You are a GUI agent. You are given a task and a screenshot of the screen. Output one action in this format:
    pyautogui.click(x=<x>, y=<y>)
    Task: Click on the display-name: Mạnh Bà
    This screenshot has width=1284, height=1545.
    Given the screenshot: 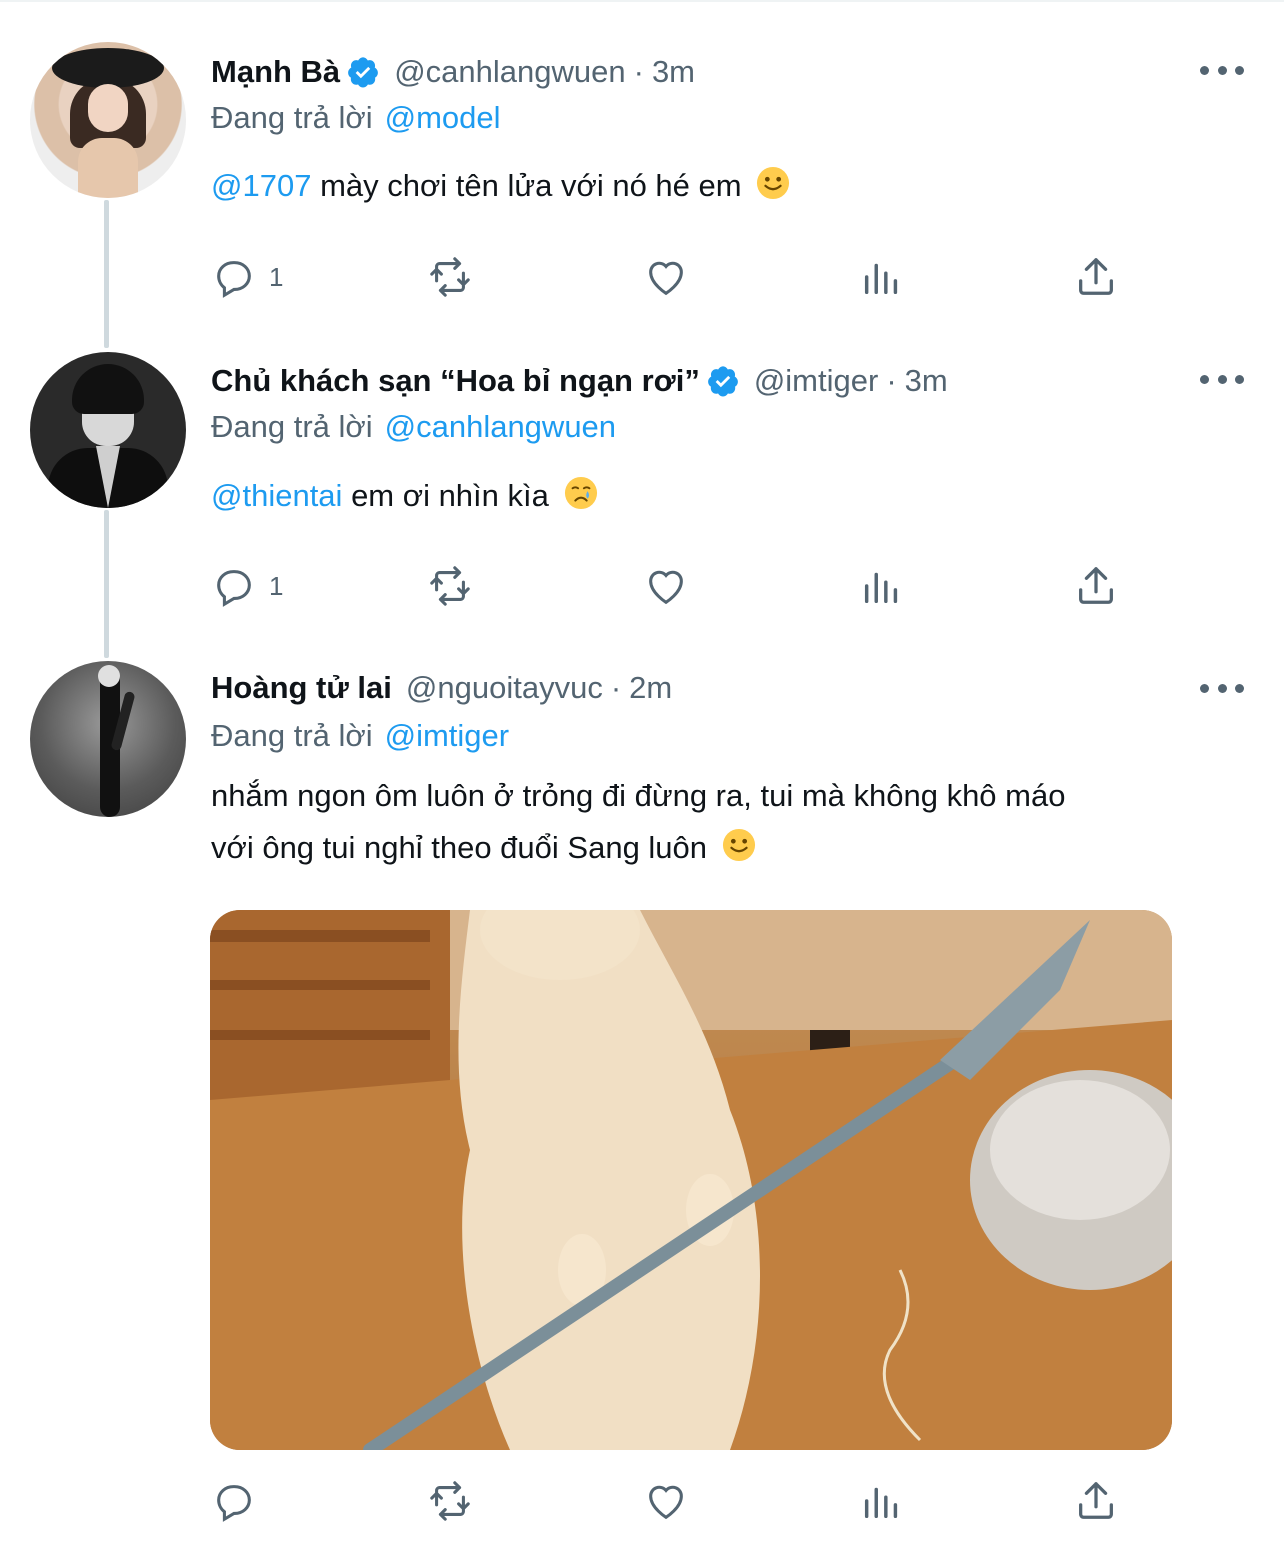 What is the action you would take?
    pyautogui.click(x=275, y=72)
    